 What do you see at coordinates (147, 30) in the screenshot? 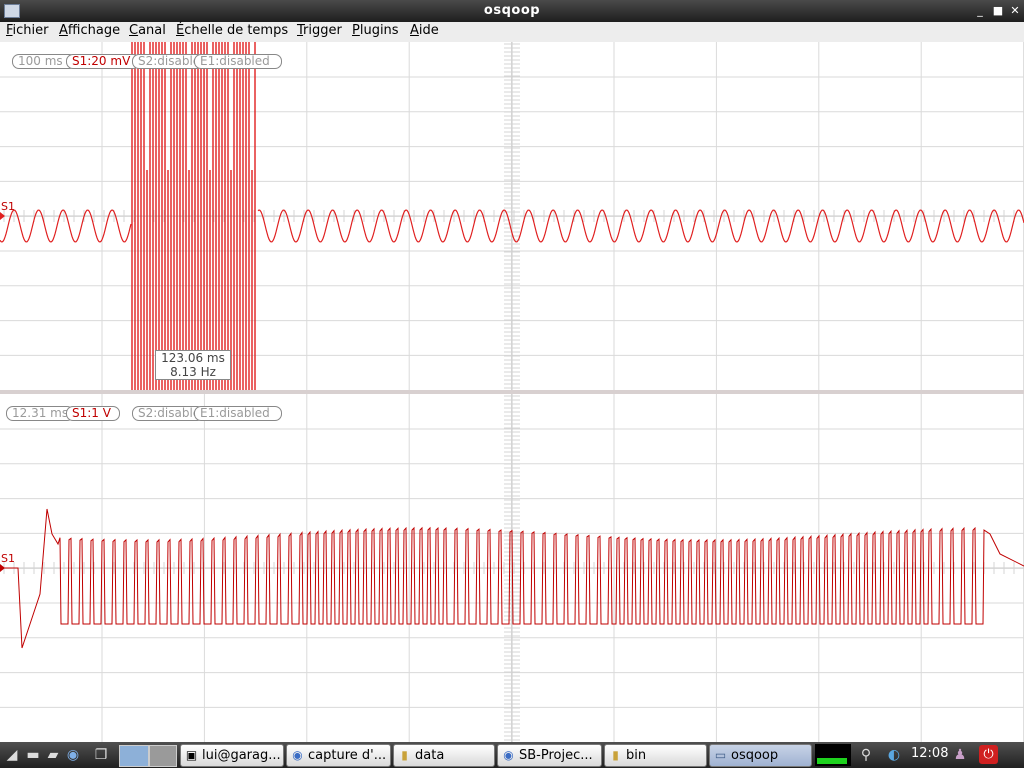
I see `menu-canal: Canal` at bounding box center [147, 30].